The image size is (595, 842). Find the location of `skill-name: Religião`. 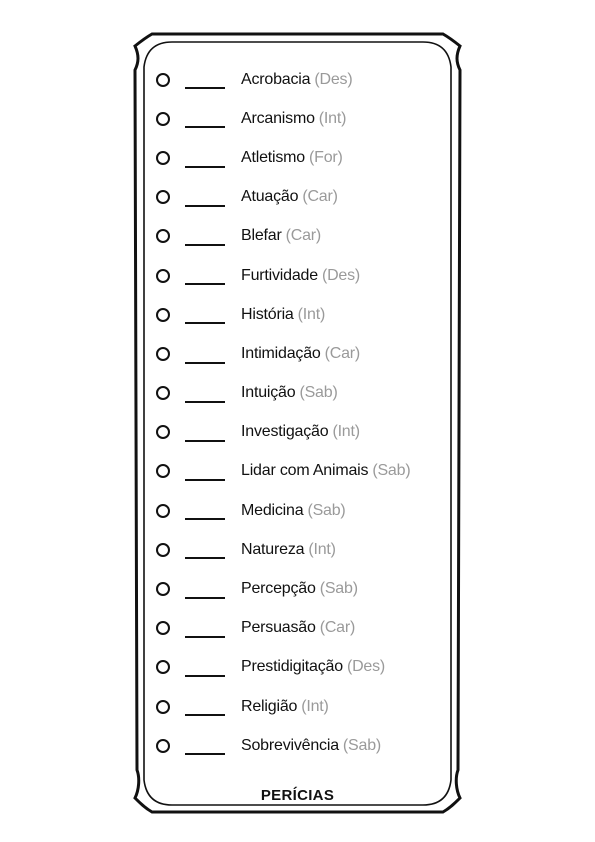

skill-name: Religião is located at coordinates (269, 706).